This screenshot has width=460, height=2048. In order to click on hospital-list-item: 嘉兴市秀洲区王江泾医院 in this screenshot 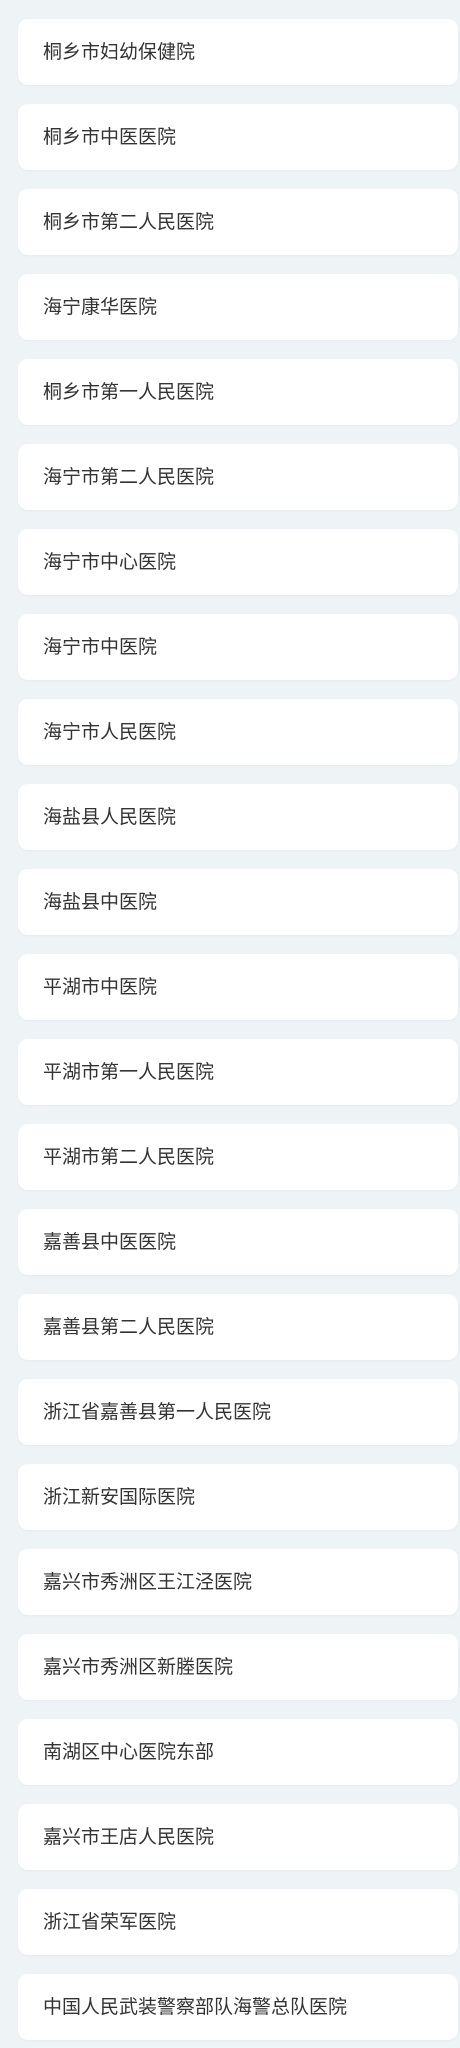, I will do `click(238, 1582)`.